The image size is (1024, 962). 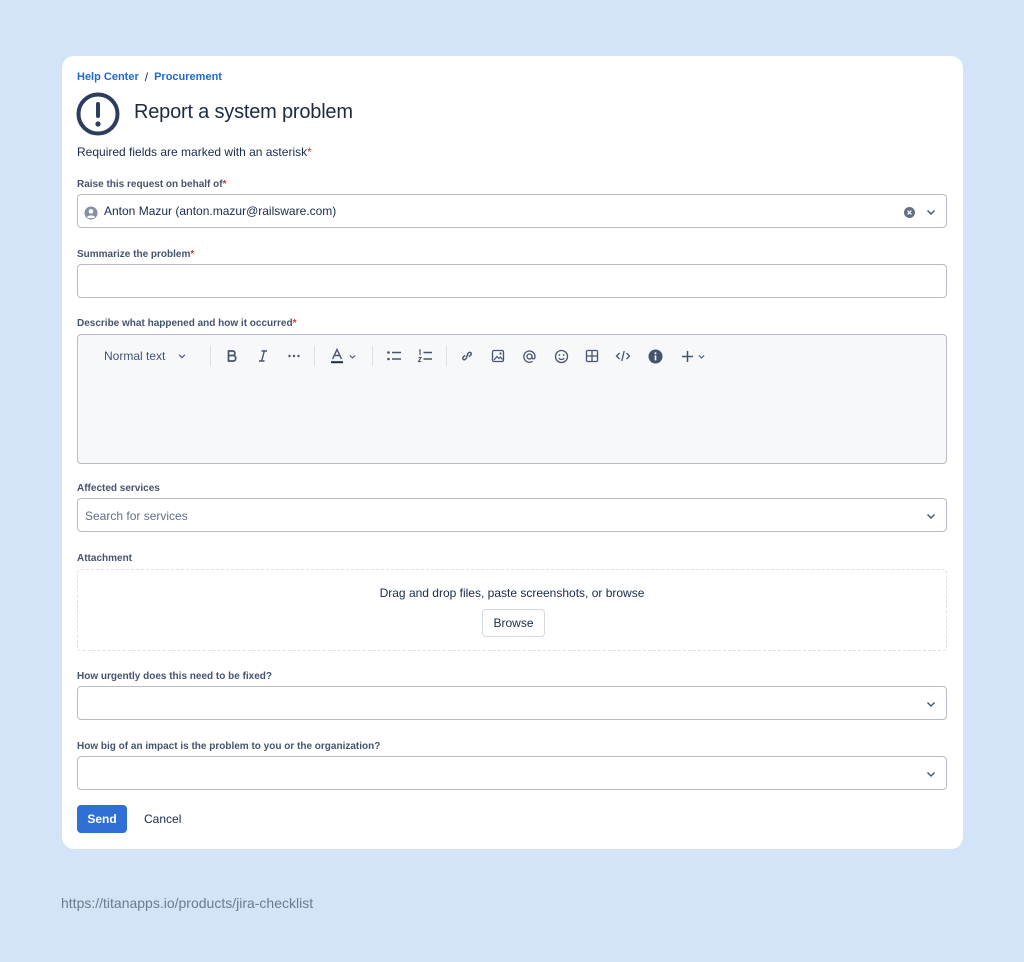 I want to click on numbered-list-button, so click(x=425, y=356).